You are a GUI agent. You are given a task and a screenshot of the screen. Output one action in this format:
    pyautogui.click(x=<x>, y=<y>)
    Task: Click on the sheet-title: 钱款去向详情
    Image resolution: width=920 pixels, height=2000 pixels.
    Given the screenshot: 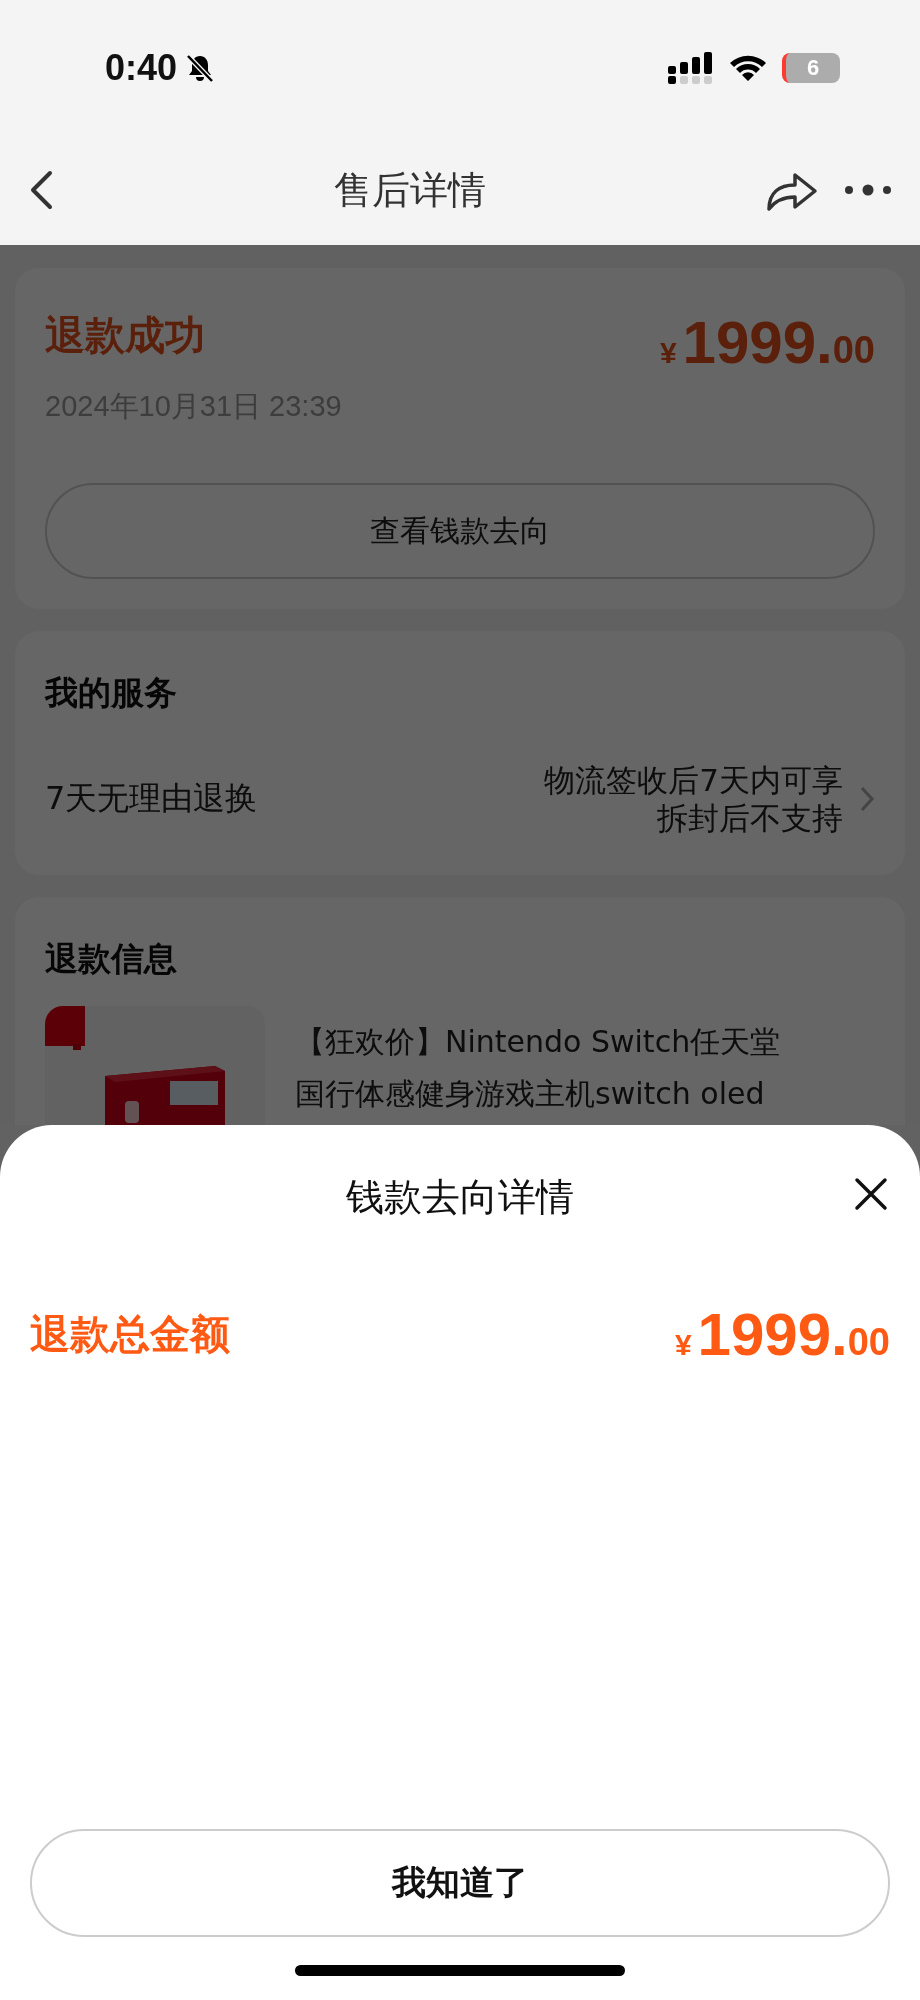 What is the action you would take?
    pyautogui.click(x=460, y=1197)
    